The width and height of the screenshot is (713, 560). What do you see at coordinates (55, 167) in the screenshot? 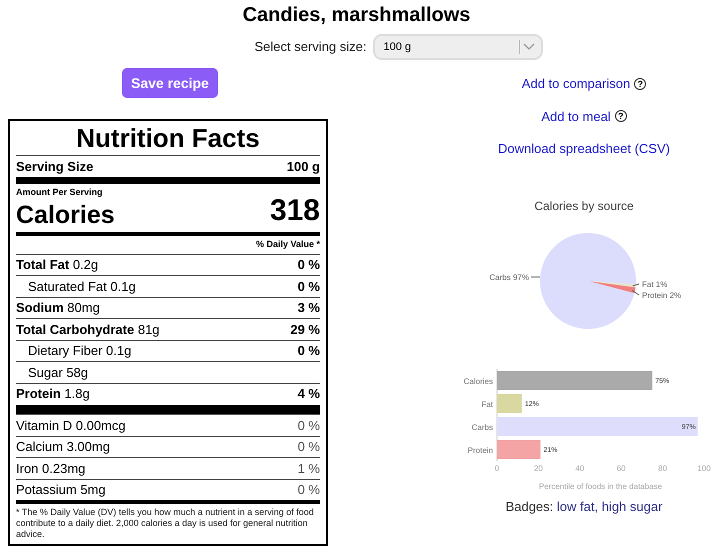
I see `serving-size-label: Serving Size` at bounding box center [55, 167].